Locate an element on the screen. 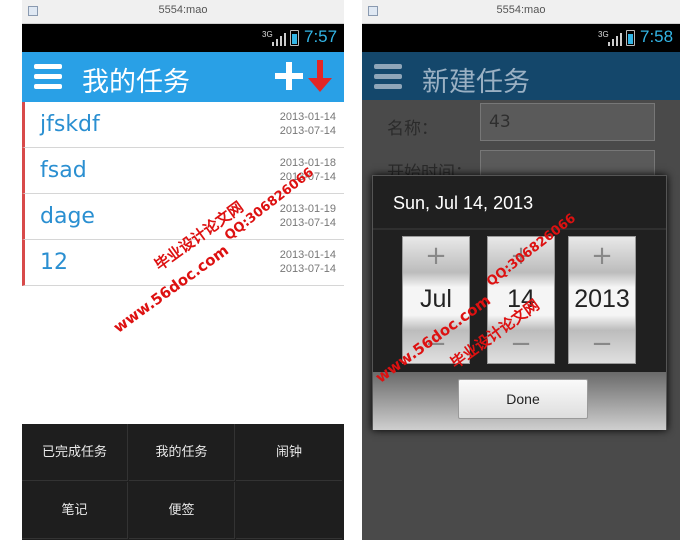 The image size is (700, 551). task-row: 12 2013-01-14 2013-07-14 is located at coordinates (183, 263).